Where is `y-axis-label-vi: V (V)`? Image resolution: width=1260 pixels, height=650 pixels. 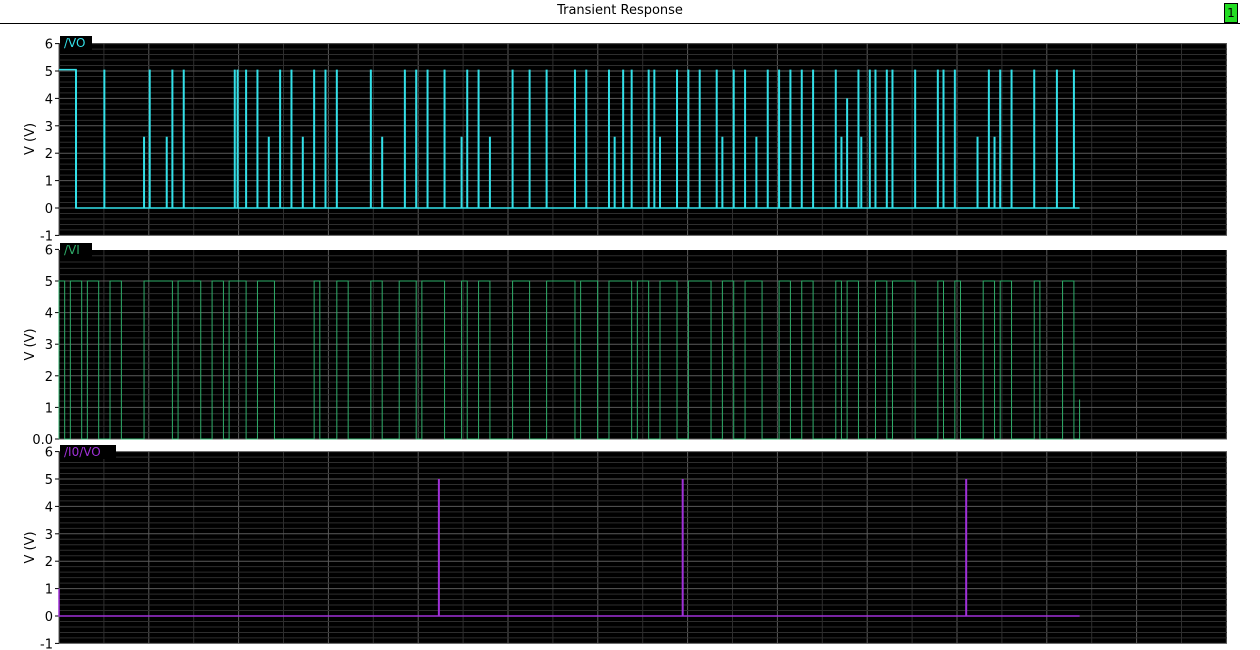
y-axis-label-vi: V (V) is located at coordinates (30, 344).